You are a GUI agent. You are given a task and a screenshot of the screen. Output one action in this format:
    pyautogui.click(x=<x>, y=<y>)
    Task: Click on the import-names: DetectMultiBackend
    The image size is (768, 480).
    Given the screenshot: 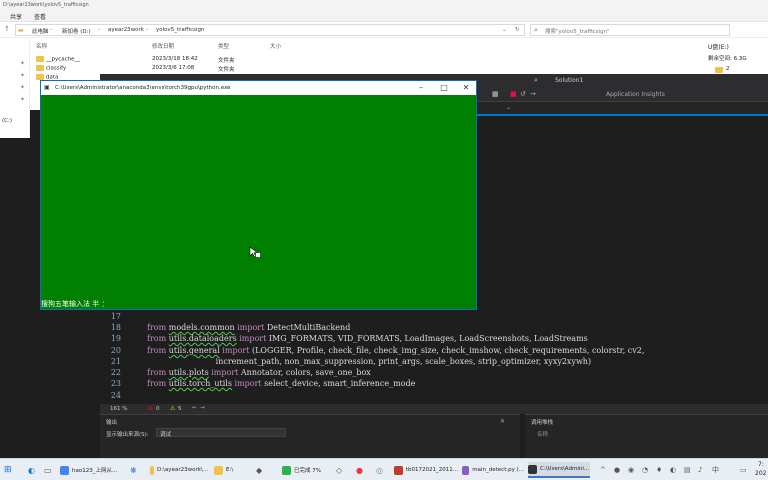 What is the action you would take?
    pyautogui.click(x=308, y=327)
    